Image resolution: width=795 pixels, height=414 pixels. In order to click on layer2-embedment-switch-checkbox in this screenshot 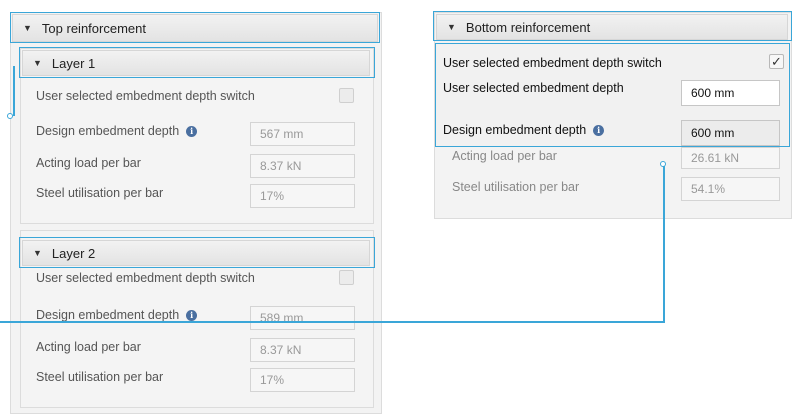, I will do `click(346, 277)`.